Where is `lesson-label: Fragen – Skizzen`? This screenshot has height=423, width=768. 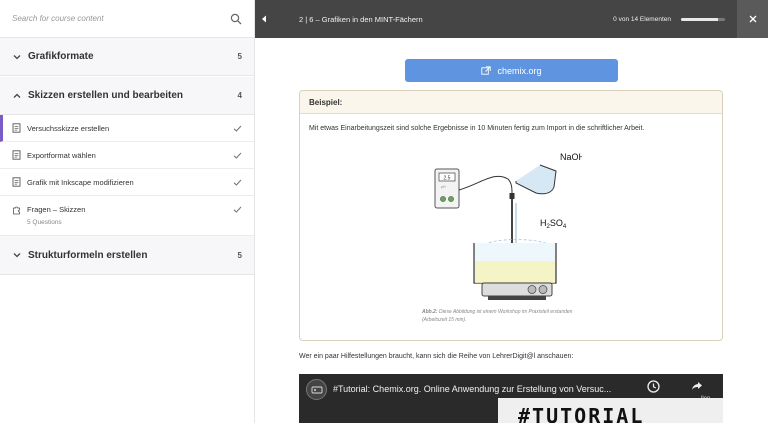
lesson-label: Fragen – Skizzen is located at coordinates (56, 209).